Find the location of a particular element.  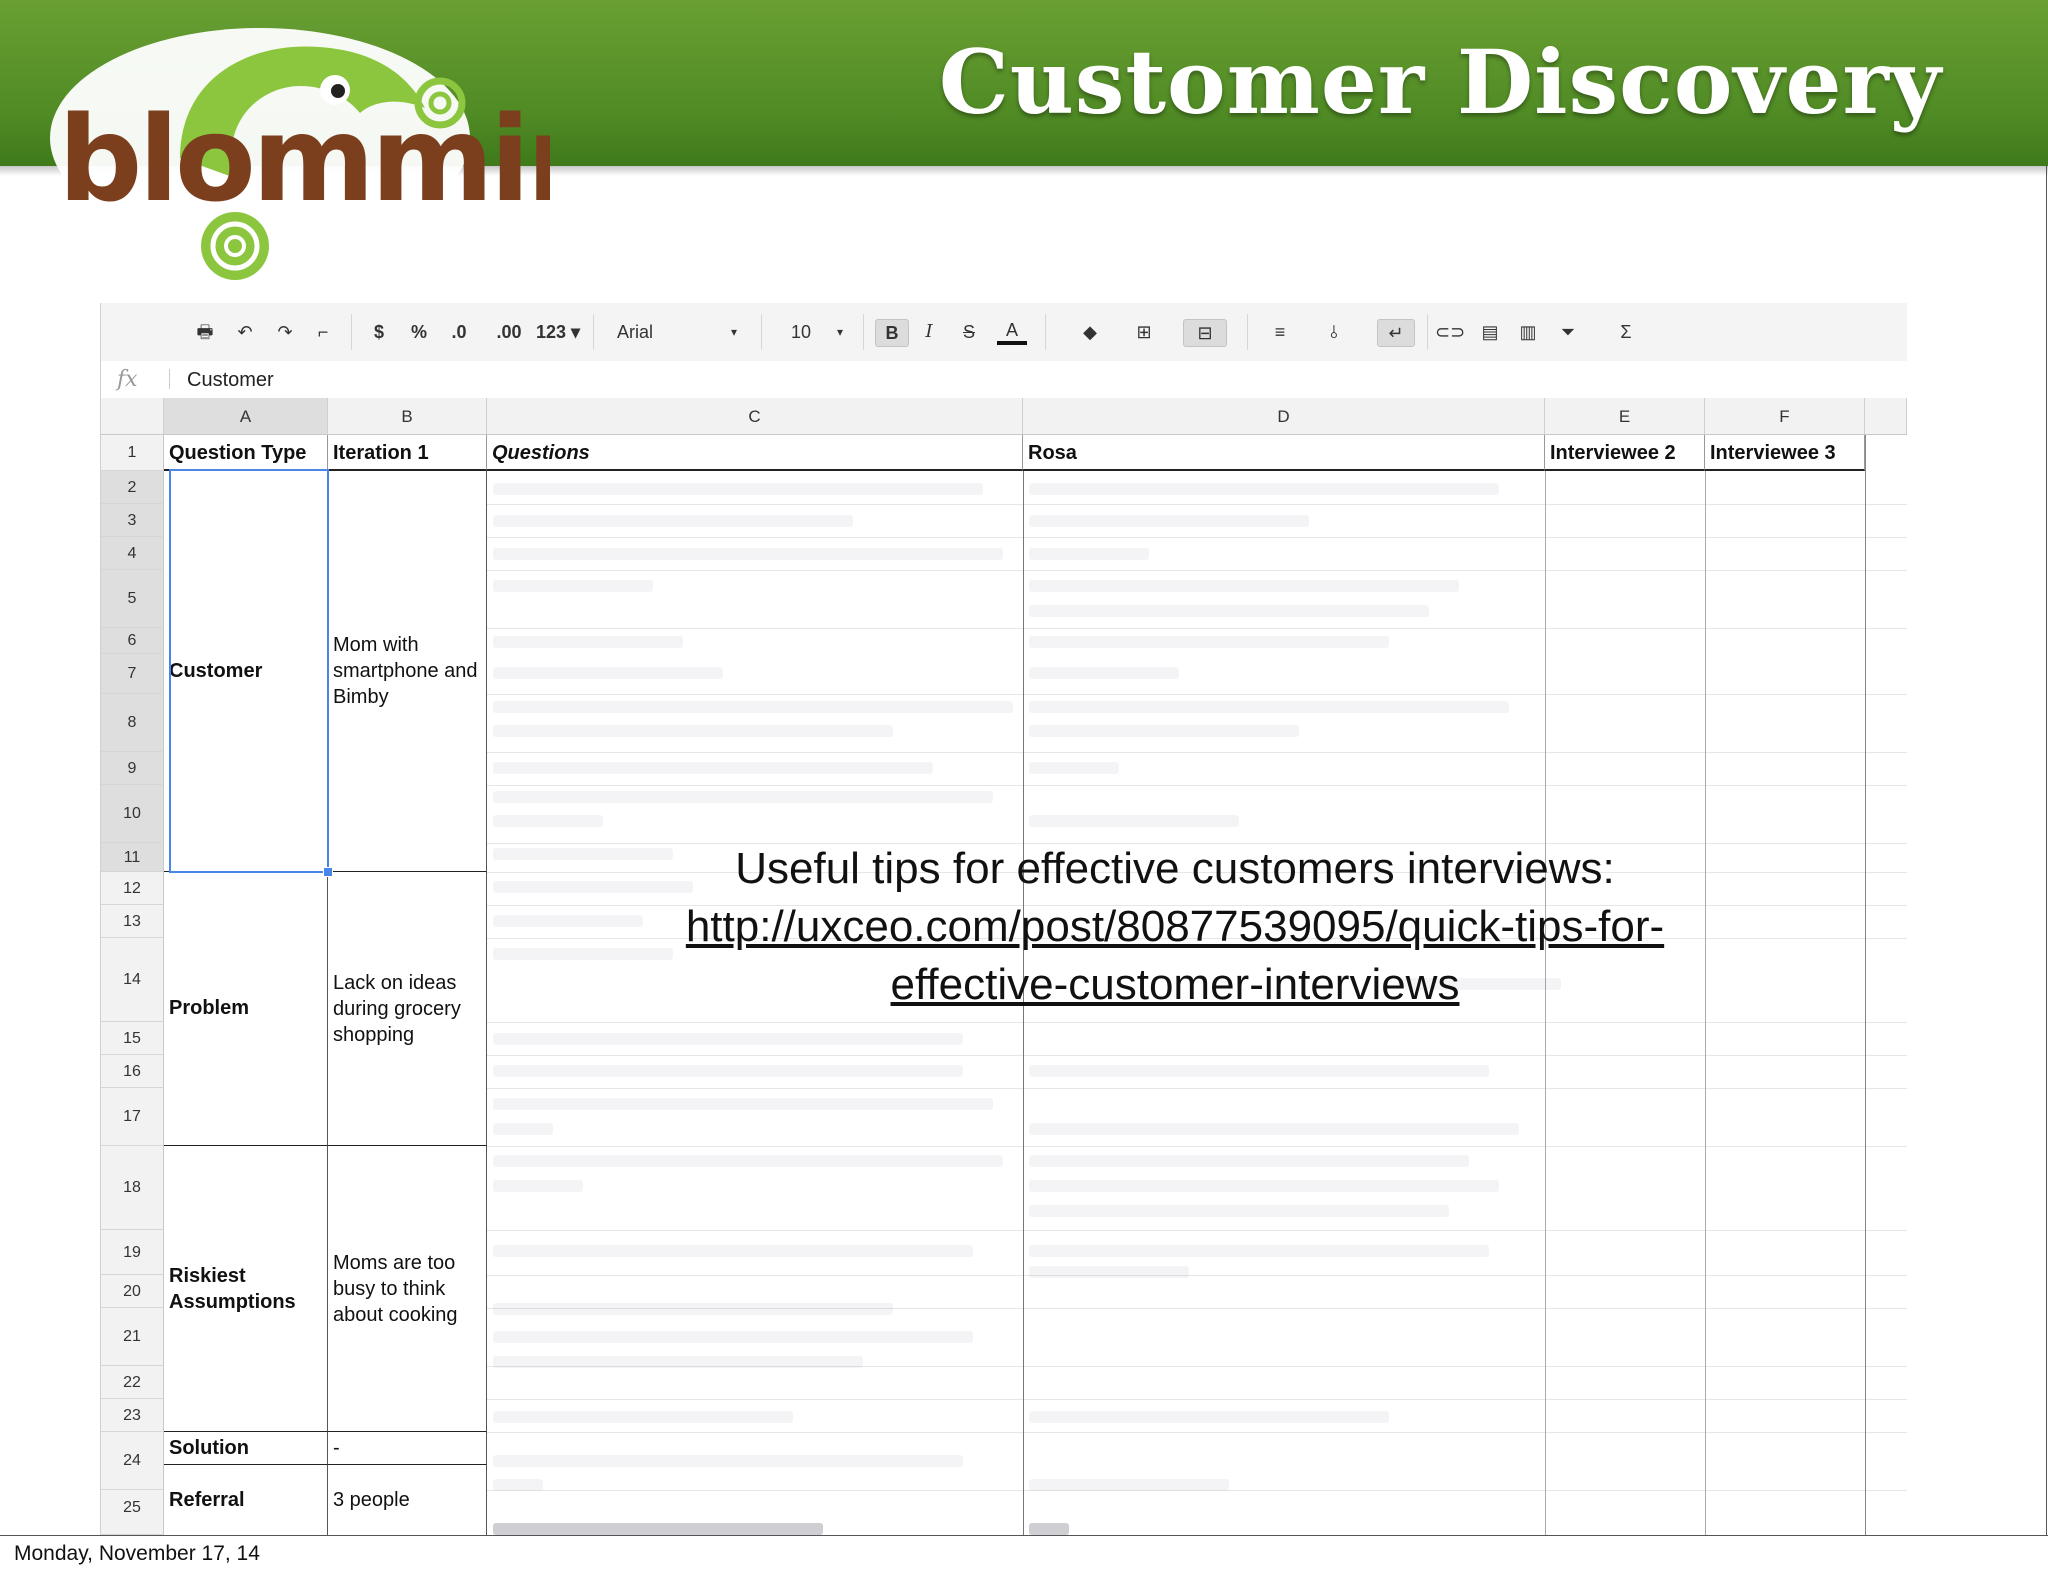

column-header-c: C is located at coordinates (755, 416).